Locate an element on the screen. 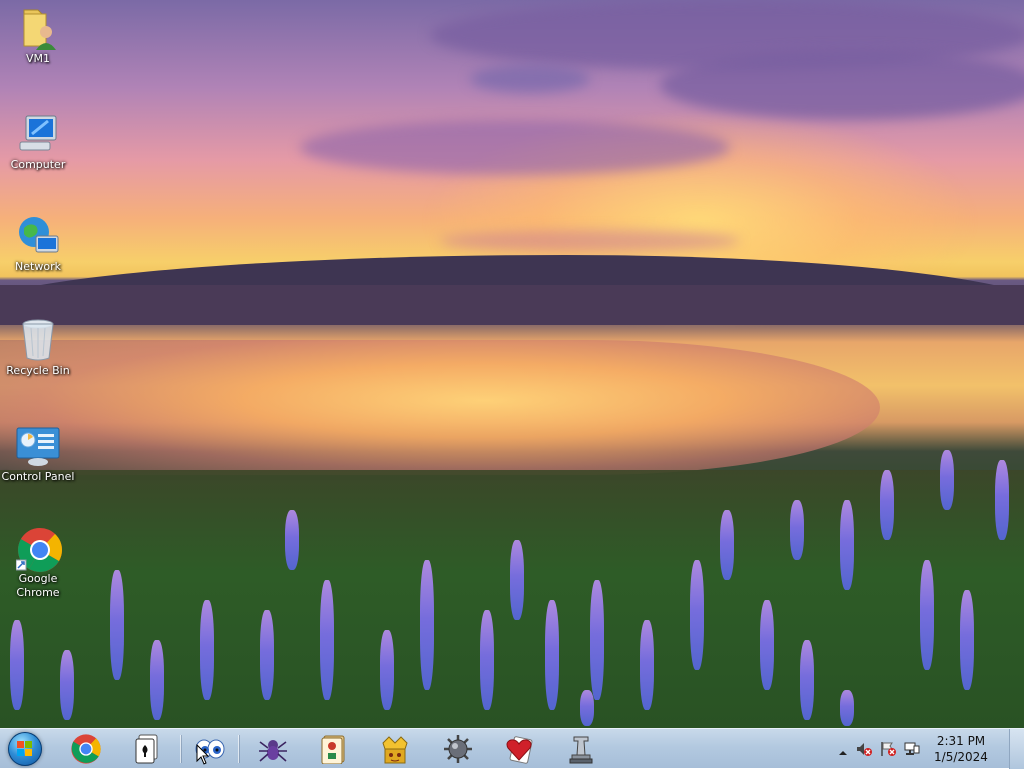  computer-icon is located at coordinates (38, 134).